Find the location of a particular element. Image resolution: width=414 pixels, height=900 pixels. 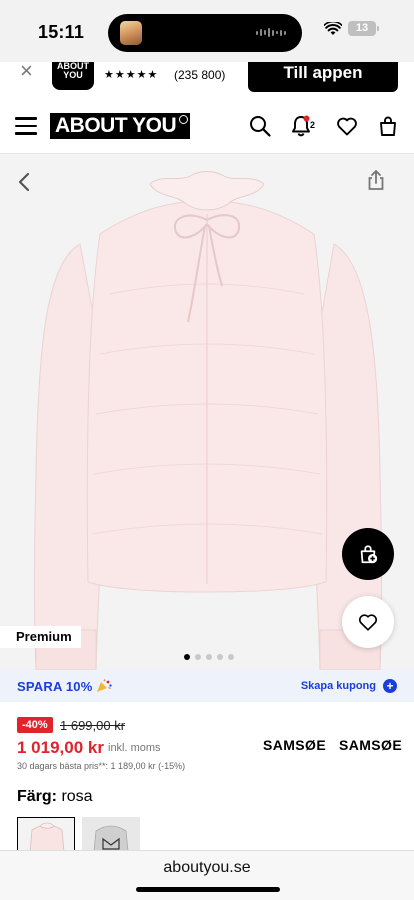

app-logo: ABOUT YOU is located at coordinates (73, 76).